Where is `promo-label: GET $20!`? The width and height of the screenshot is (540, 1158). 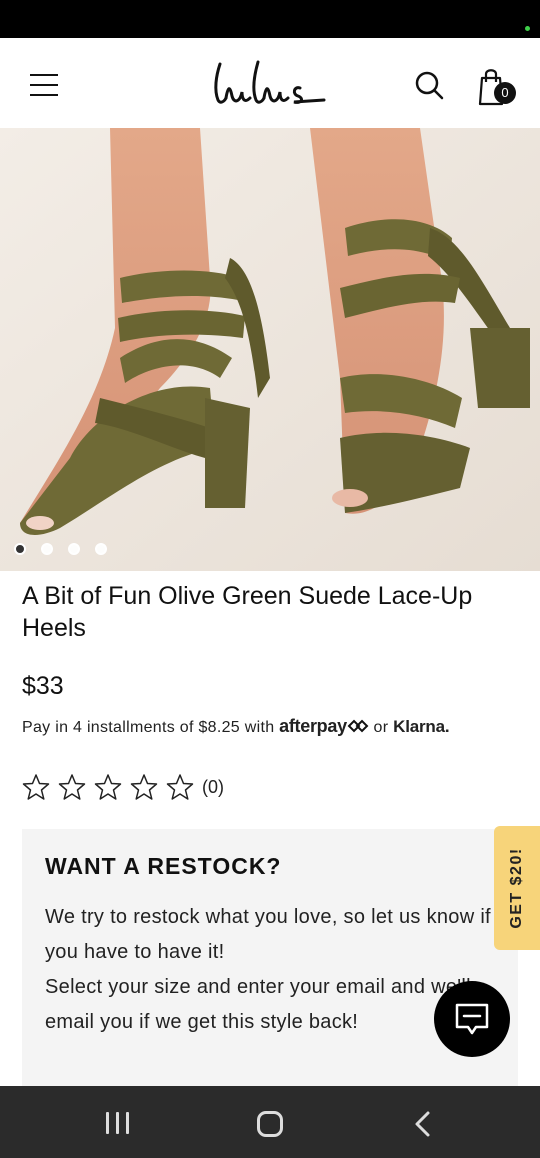 promo-label: GET $20! is located at coordinates (516, 888).